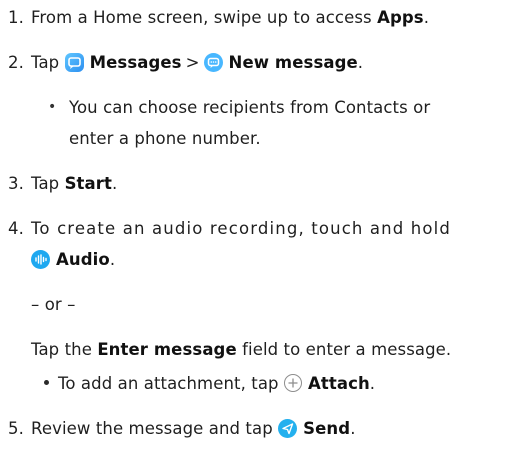 This screenshot has height=454, width=508. I want to click on messages-app-icon, so click(74, 62).